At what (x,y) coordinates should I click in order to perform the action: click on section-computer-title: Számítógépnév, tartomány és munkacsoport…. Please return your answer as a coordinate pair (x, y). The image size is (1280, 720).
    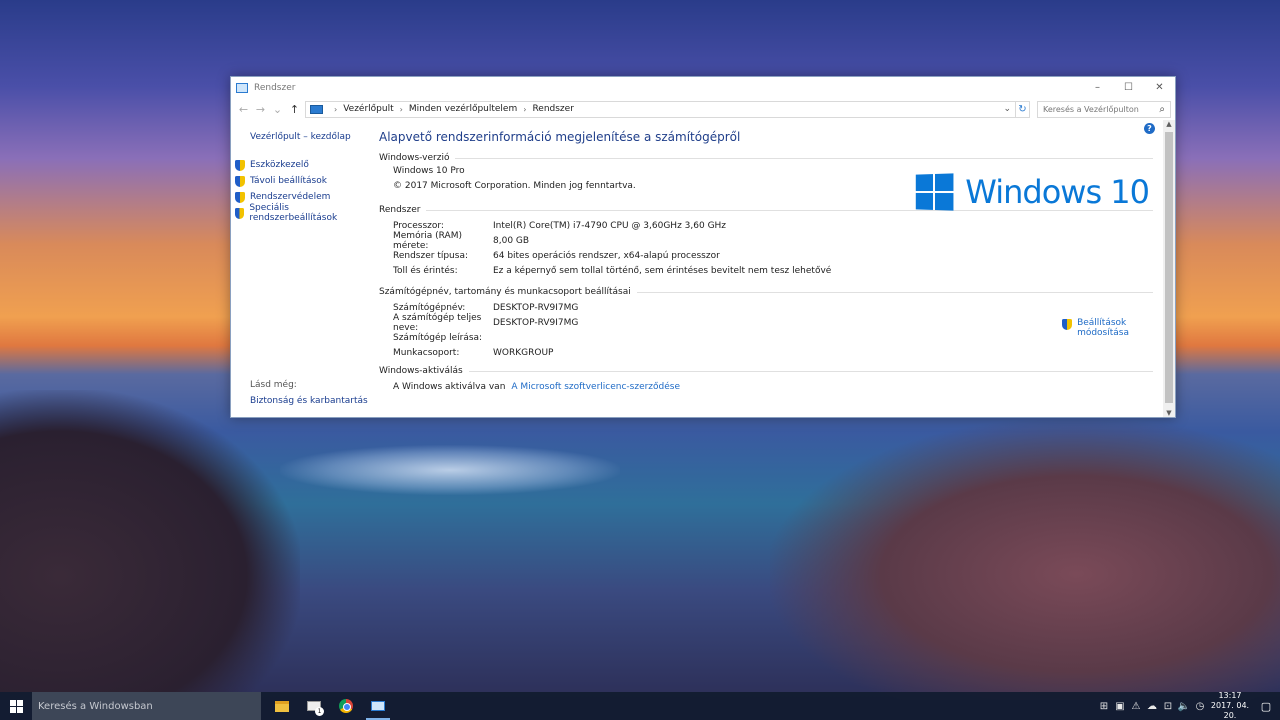
    Looking at the image, I should click on (505, 292).